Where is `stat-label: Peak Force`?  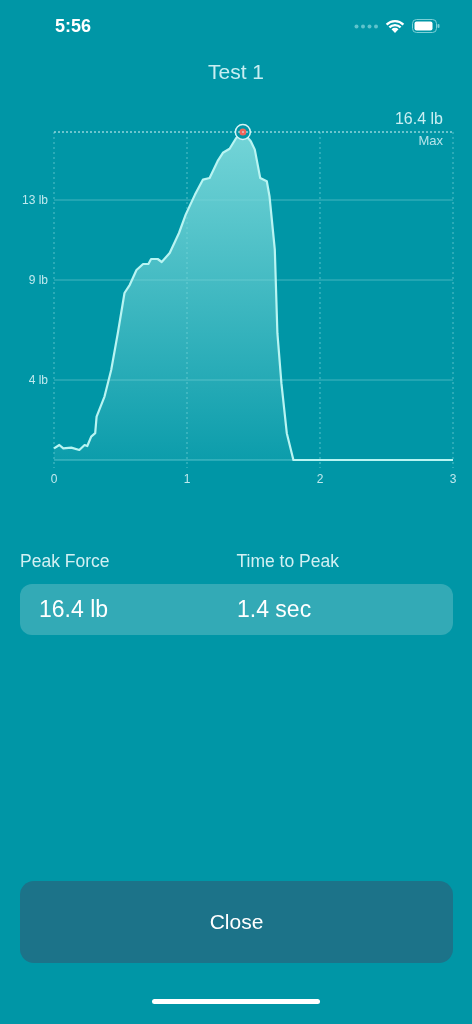 stat-label: Peak Force is located at coordinates (65, 561).